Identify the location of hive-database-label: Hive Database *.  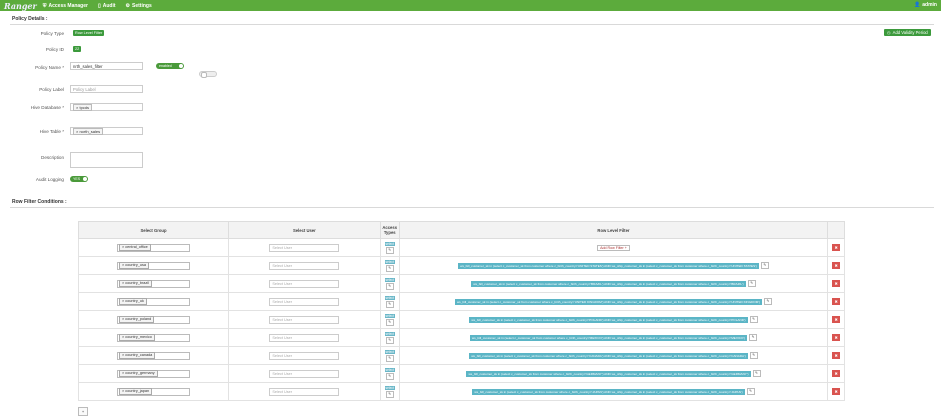
(47, 107).